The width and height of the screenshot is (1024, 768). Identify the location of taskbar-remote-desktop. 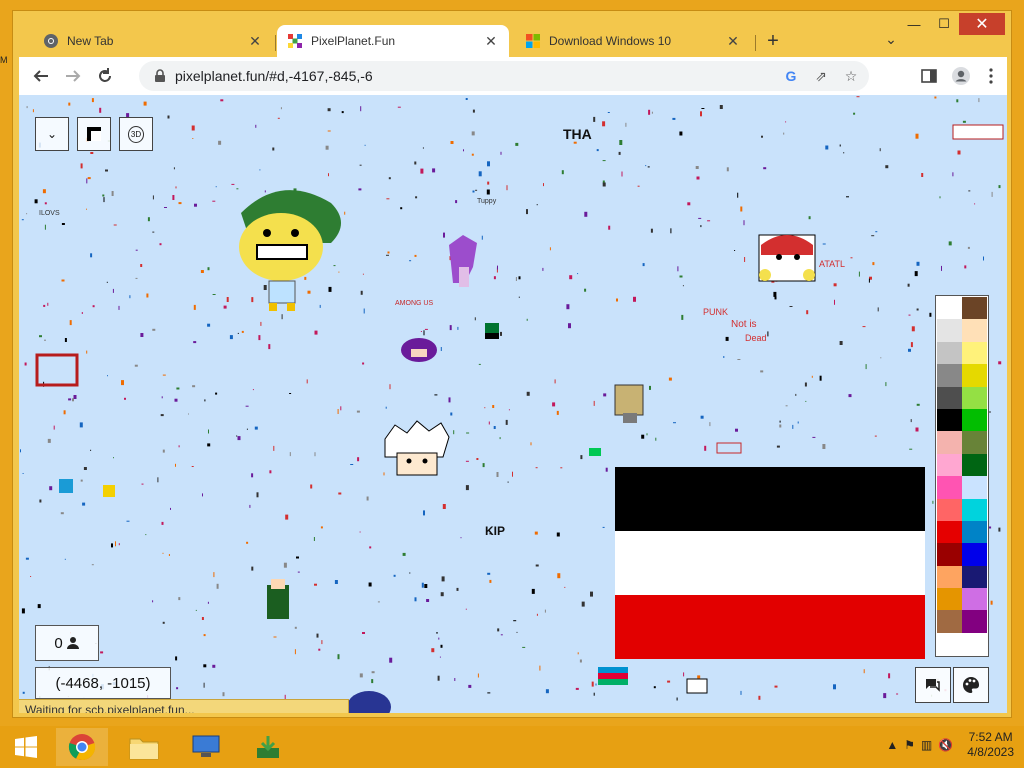
(206, 747).